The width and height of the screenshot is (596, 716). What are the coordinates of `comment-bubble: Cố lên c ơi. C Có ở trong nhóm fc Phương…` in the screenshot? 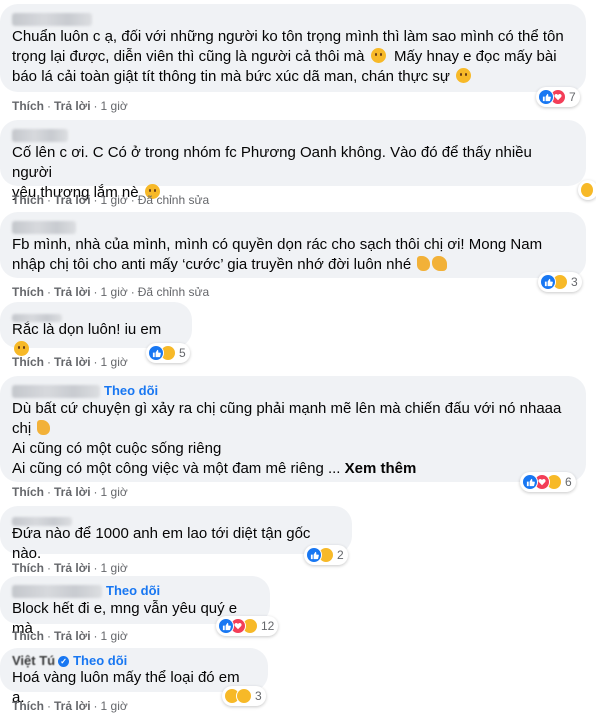 It's located at (293, 160).